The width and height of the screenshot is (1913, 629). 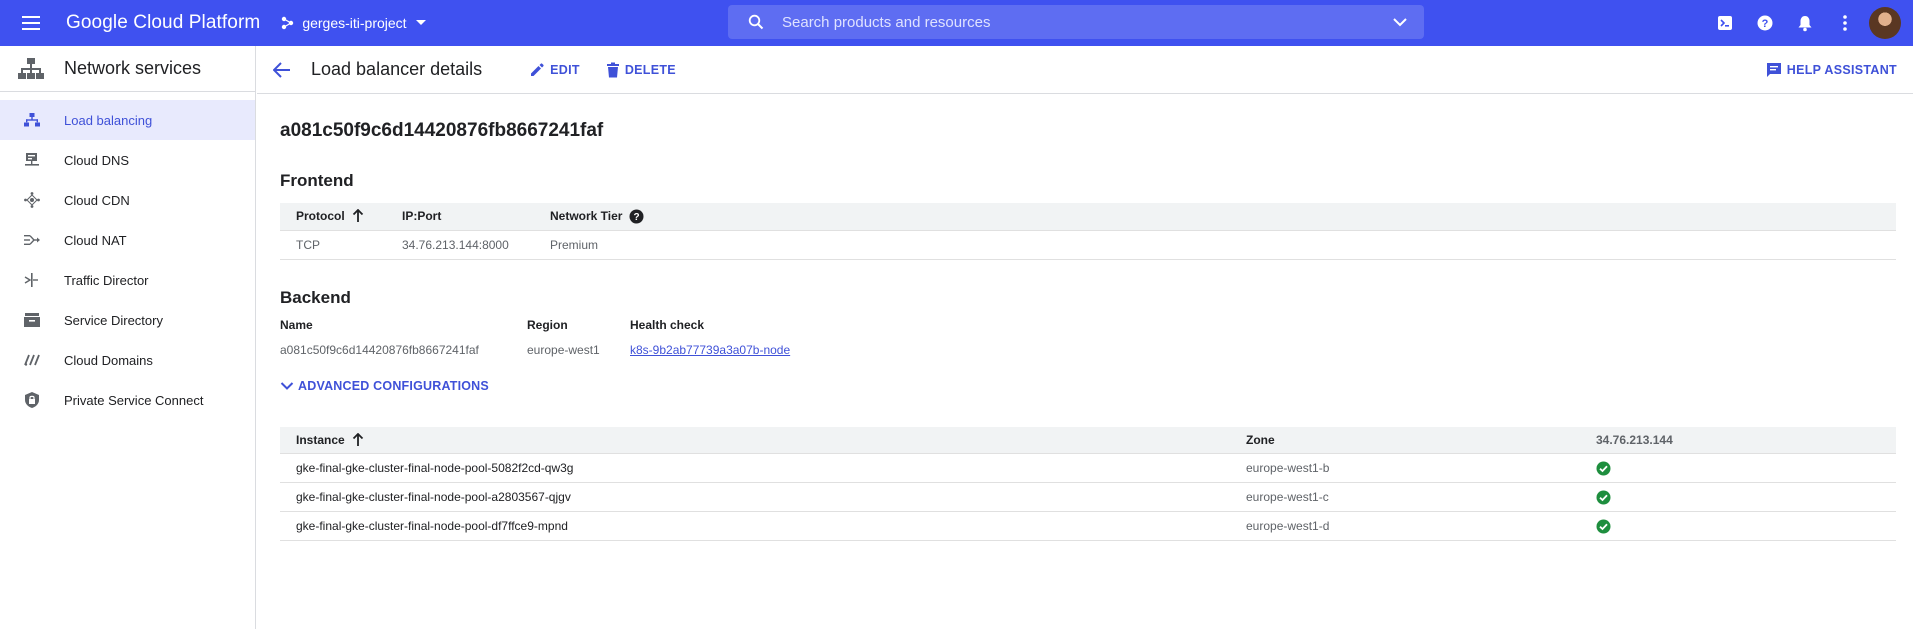 What do you see at coordinates (1805, 23) in the screenshot?
I see `notifications-icon` at bounding box center [1805, 23].